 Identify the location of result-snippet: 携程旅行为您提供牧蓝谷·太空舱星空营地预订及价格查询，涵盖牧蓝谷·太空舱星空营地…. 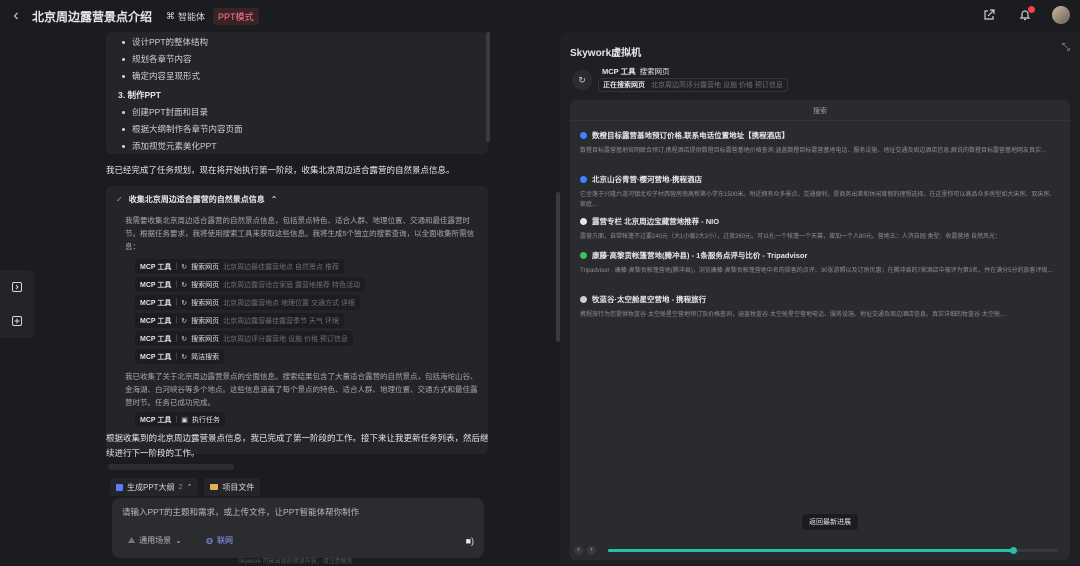
(792, 315).